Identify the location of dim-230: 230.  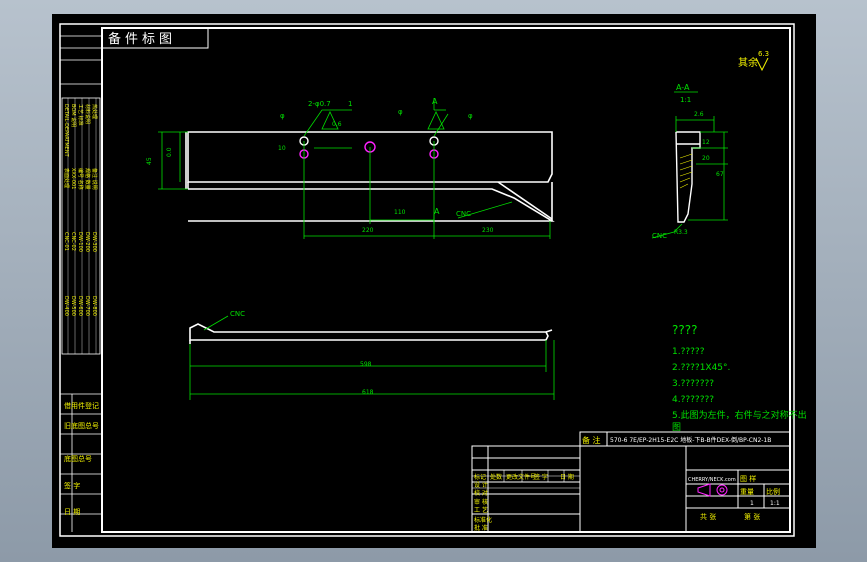
(488, 230).